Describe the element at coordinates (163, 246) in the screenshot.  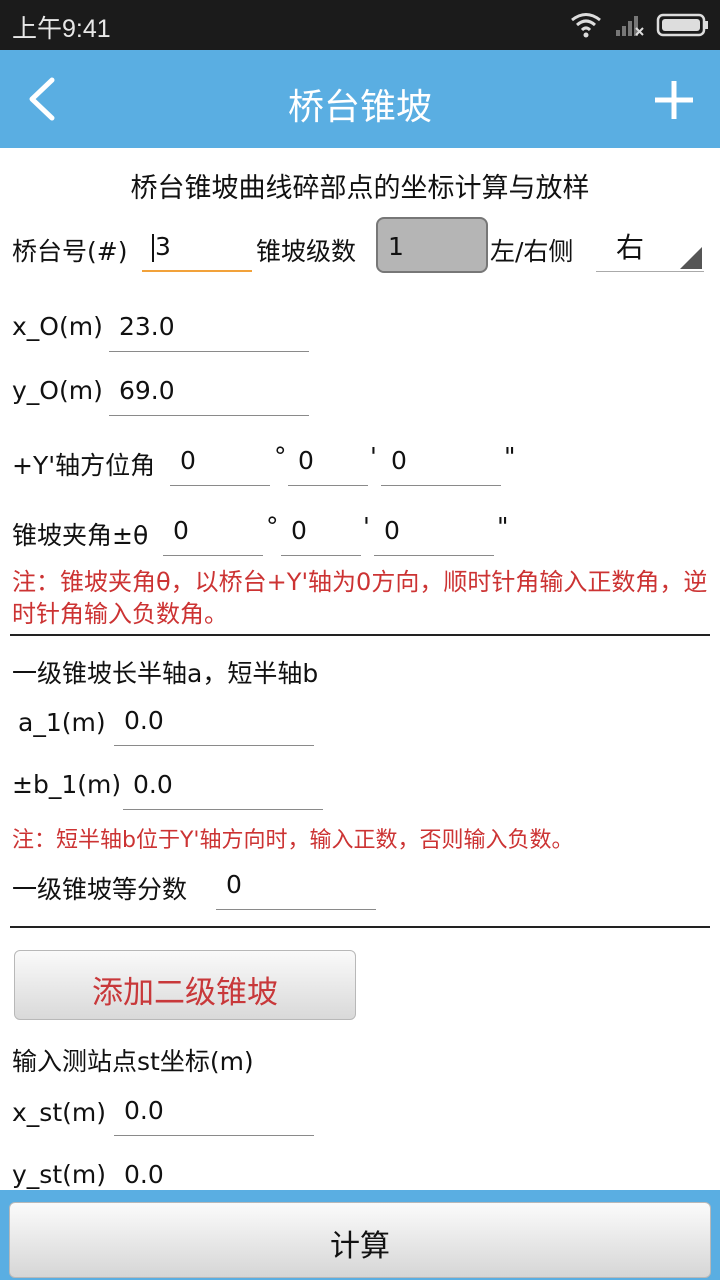
I see `abutment-value: 3` at that location.